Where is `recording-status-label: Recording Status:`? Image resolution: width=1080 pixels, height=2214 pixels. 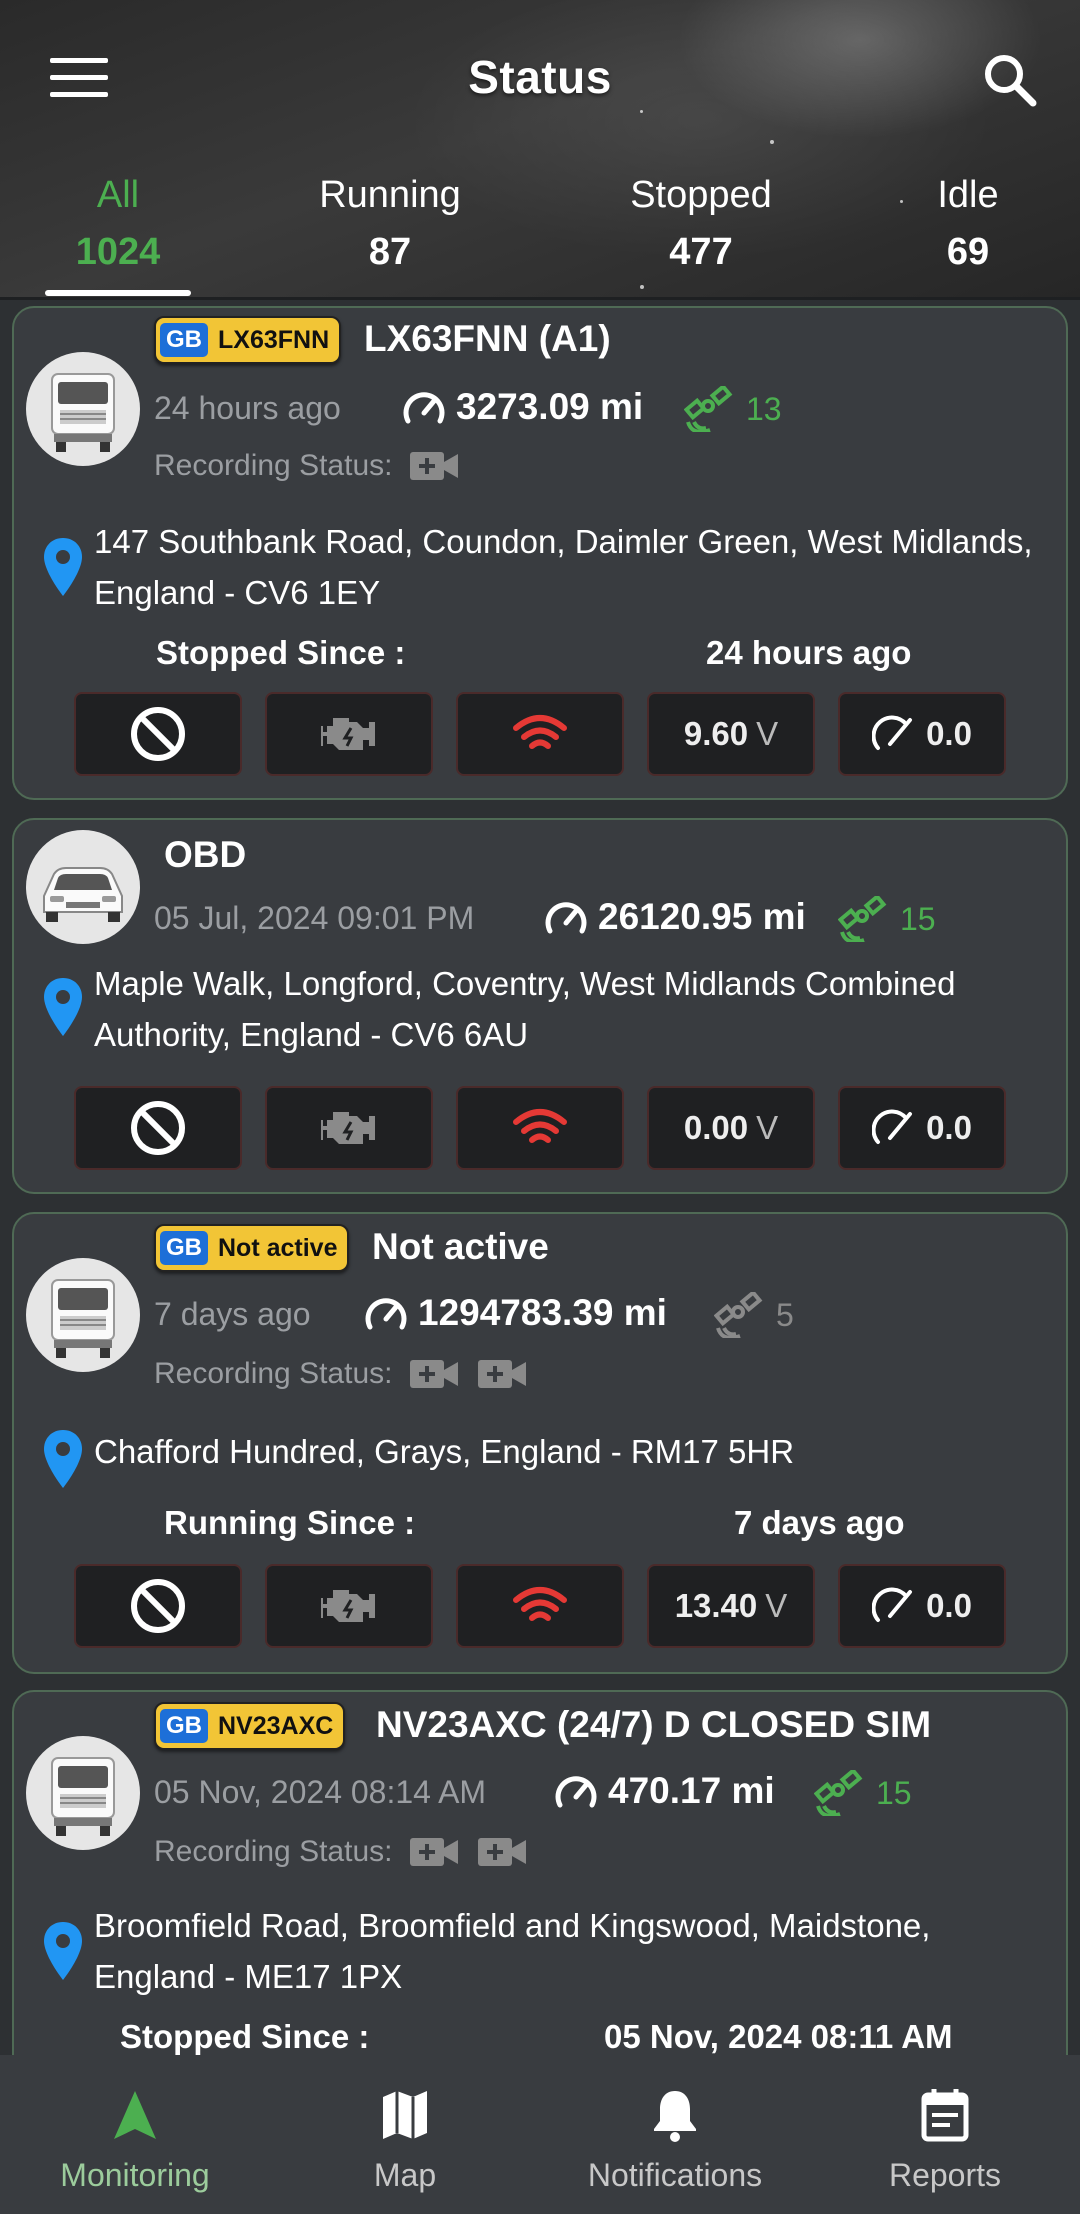 recording-status-label: Recording Status: is located at coordinates (273, 465).